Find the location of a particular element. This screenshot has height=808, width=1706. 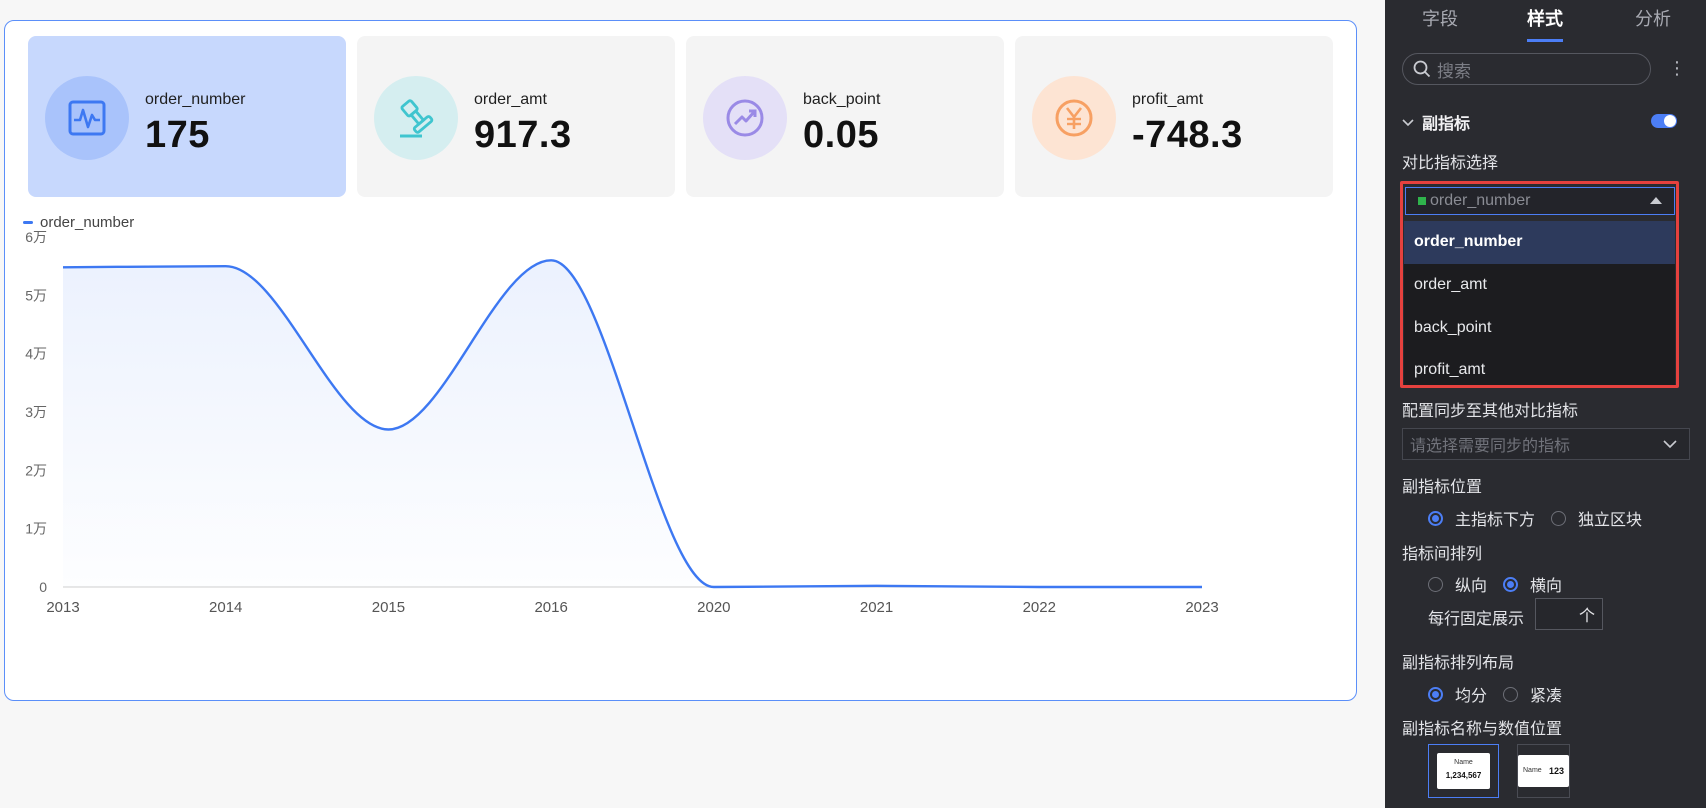

kpi-card-back-point: back_point 0.05 is located at coordinates (845, 116).